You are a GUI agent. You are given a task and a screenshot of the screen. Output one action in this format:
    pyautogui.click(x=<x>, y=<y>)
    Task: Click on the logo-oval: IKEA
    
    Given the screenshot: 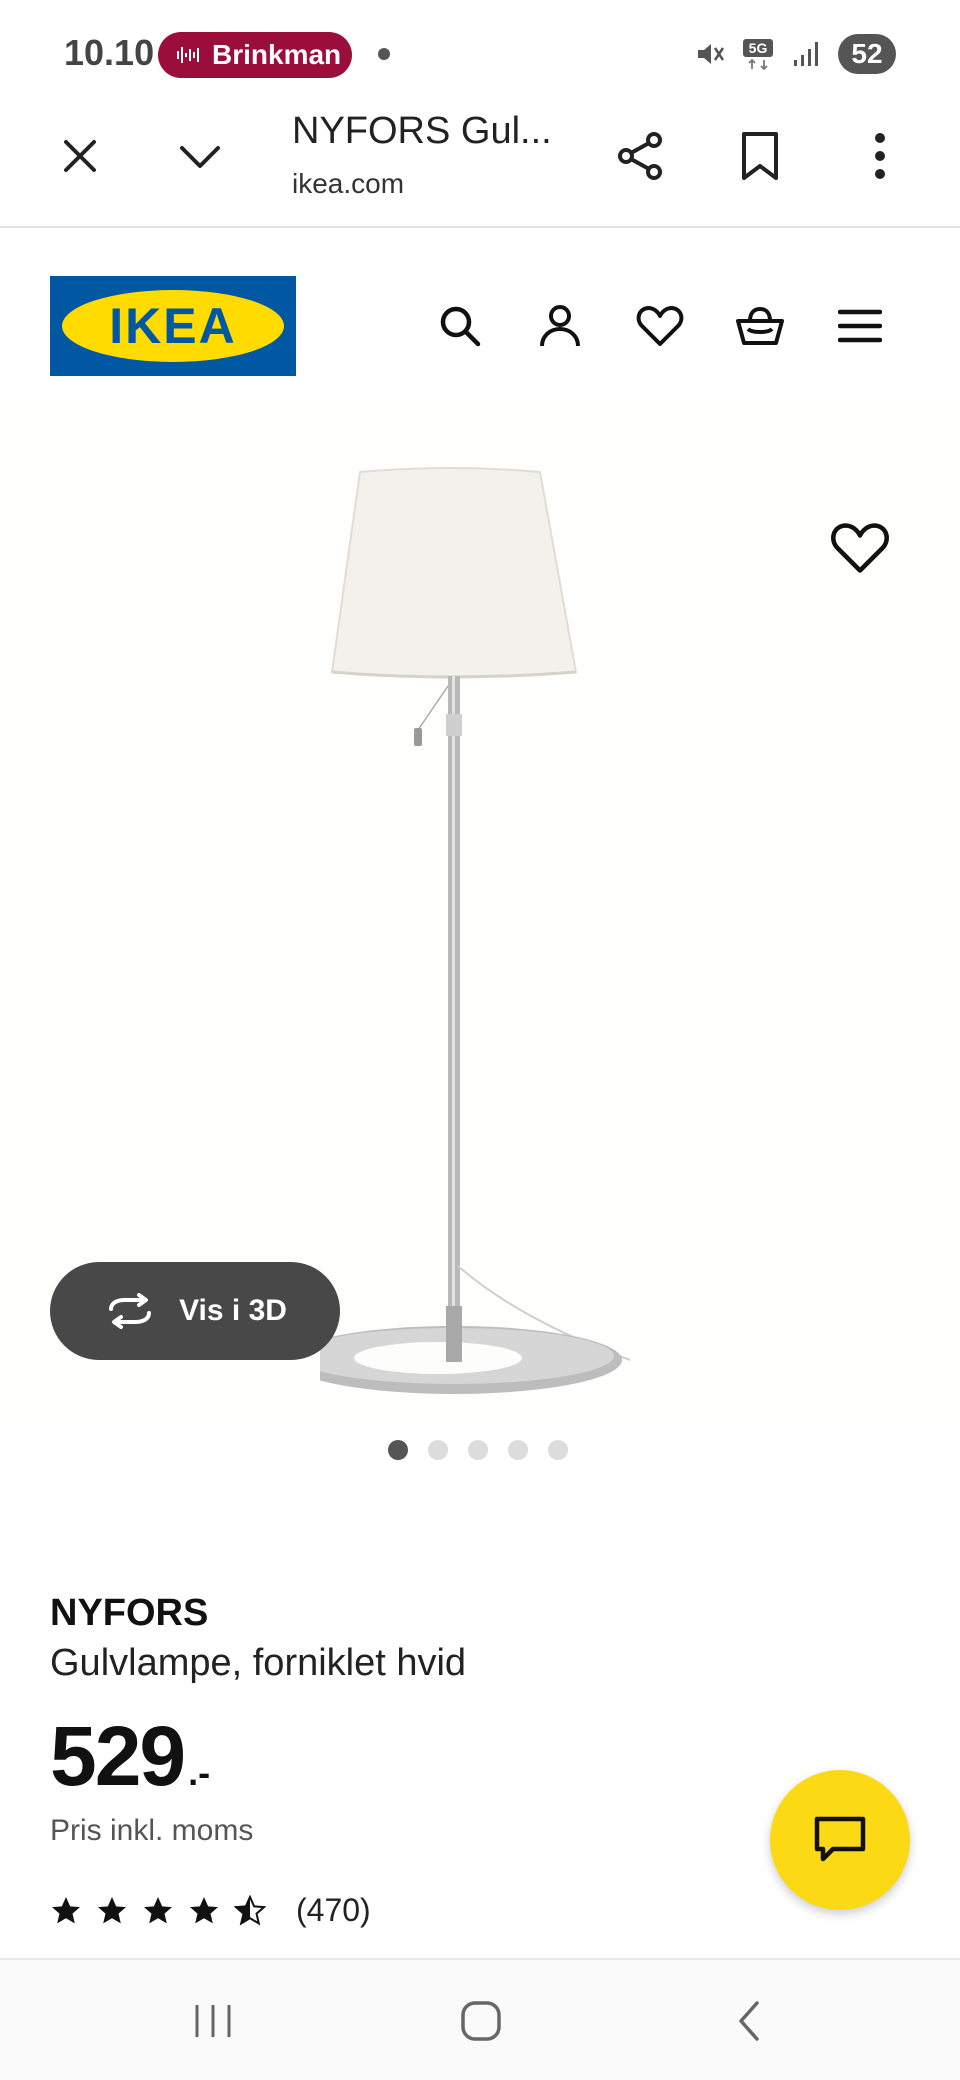 What is the action you would take?
    pyautogui.click(x=173, y=326)
    